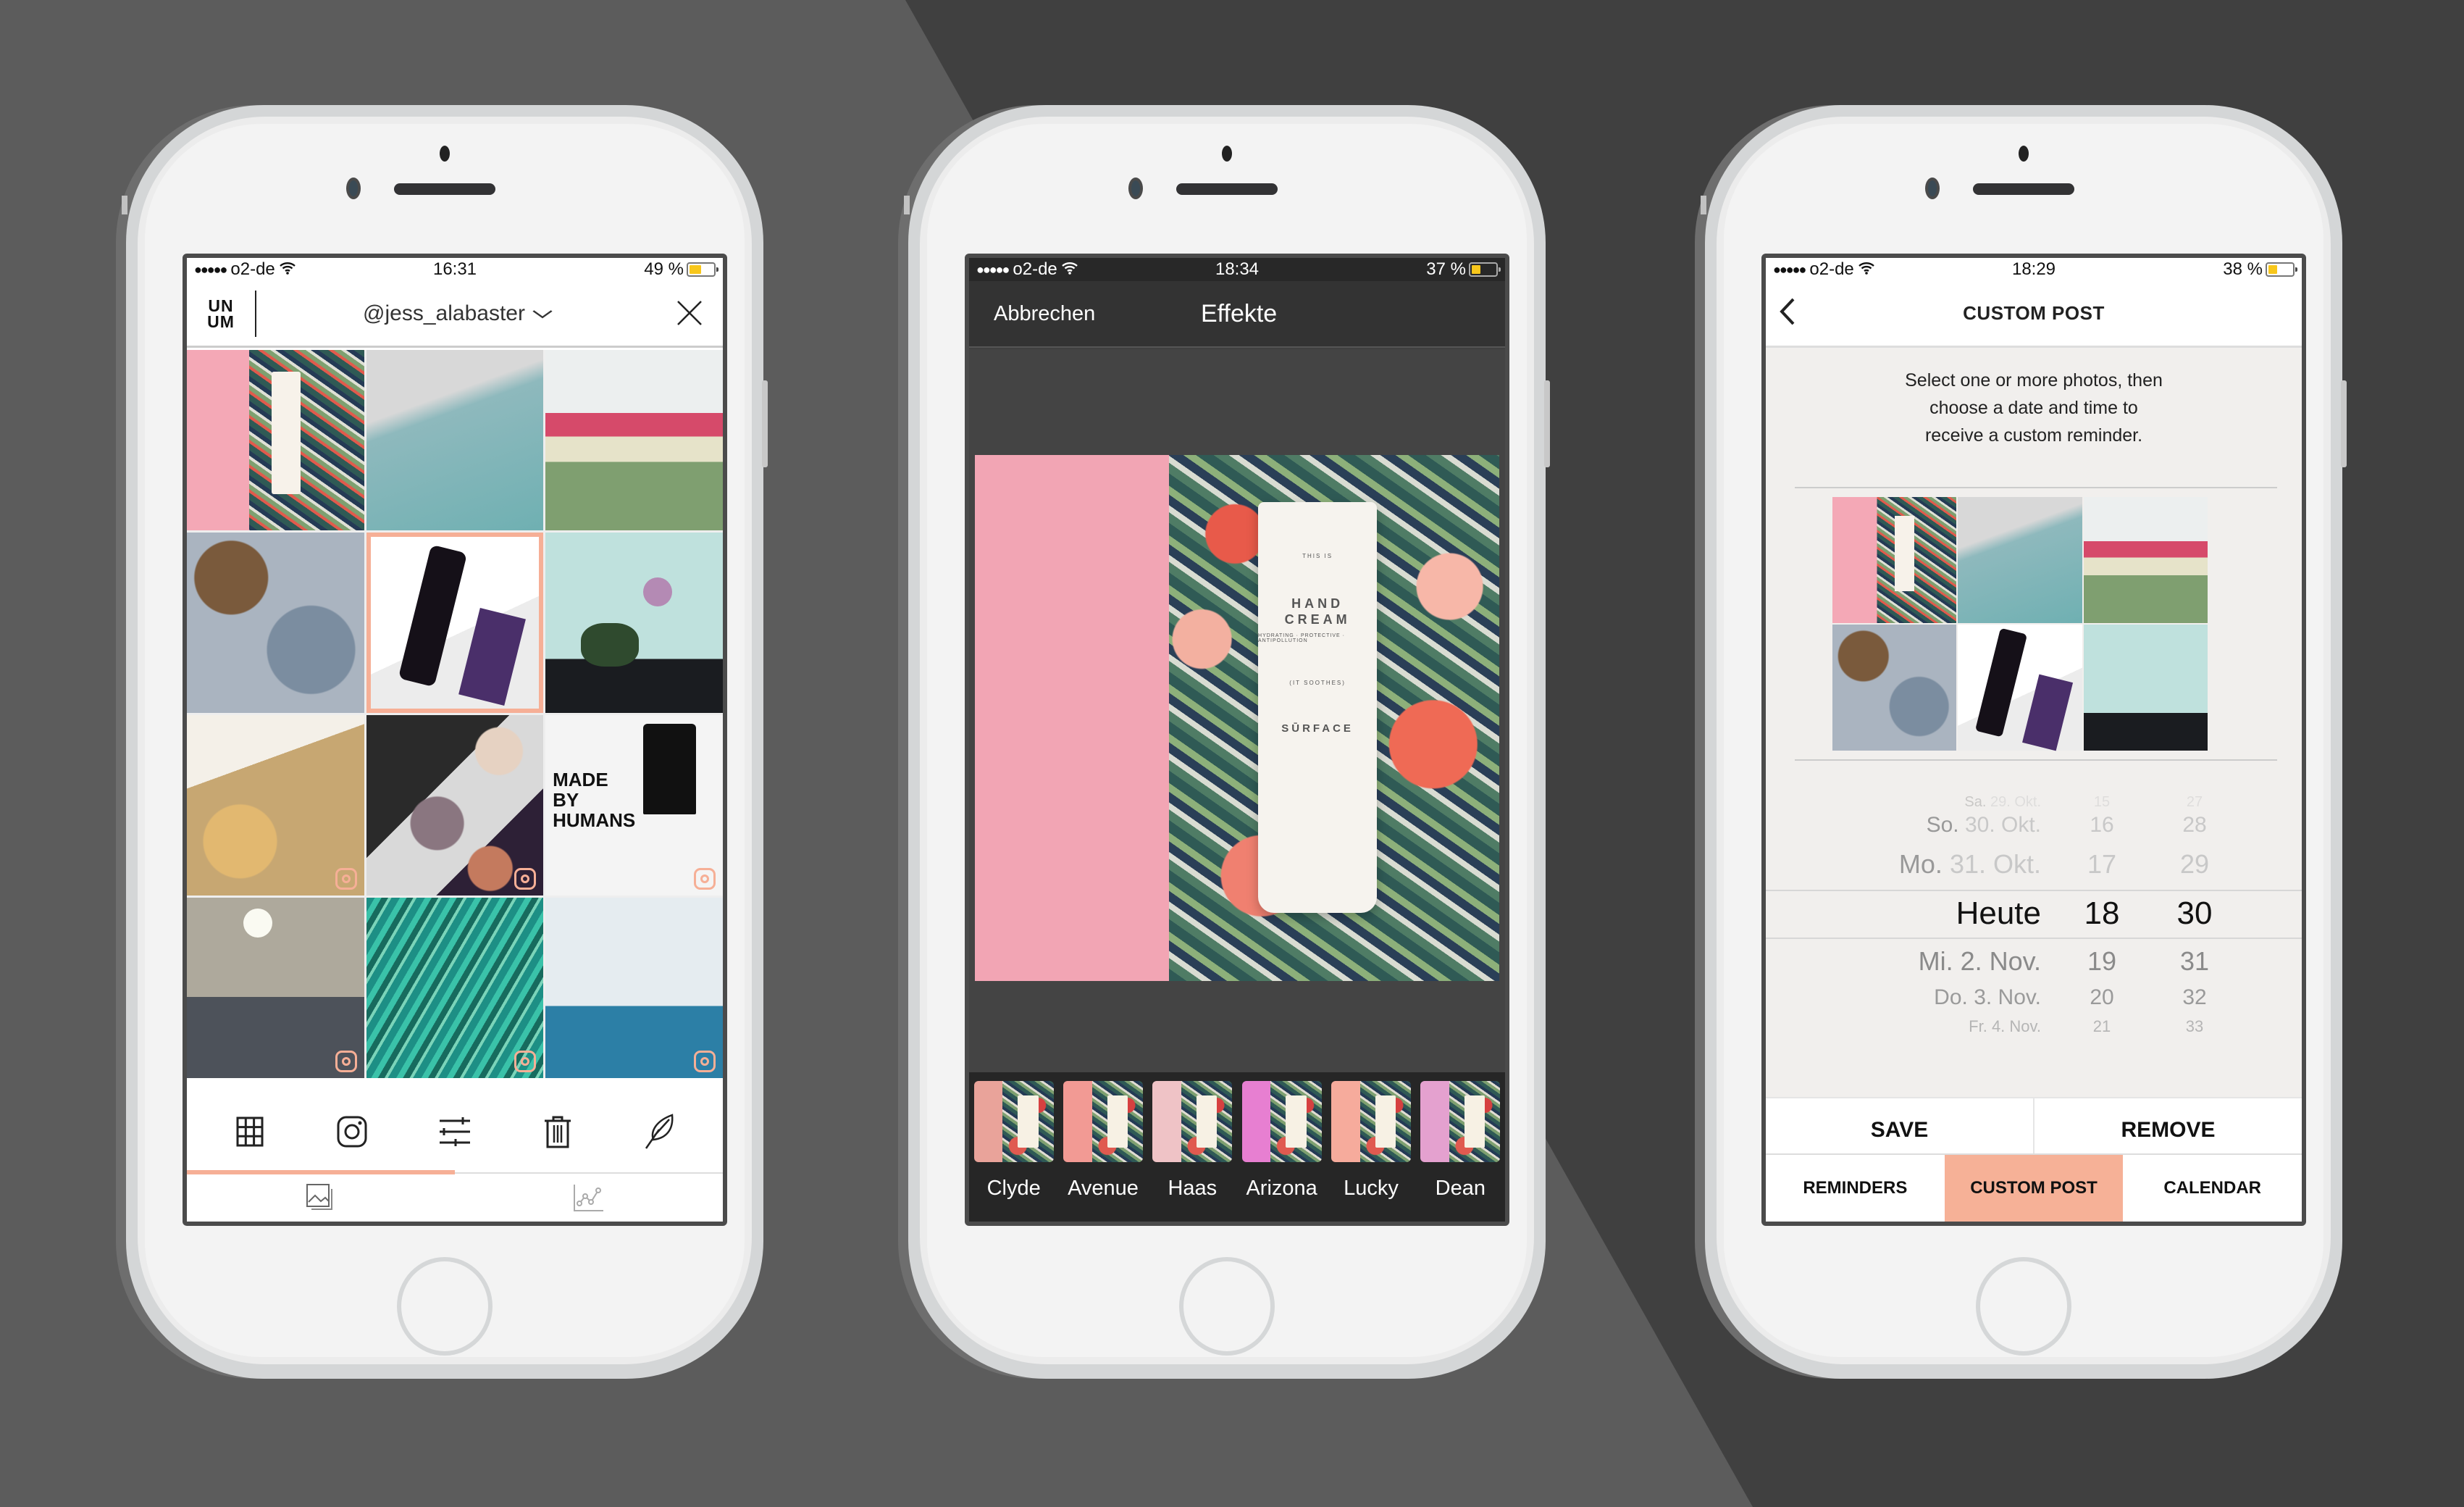  What do you see at coordinates (2034, 825) in the screenshot?
I see `picker-row: So. 30. Okt. 16 28` at bounding box center [2034, 825].